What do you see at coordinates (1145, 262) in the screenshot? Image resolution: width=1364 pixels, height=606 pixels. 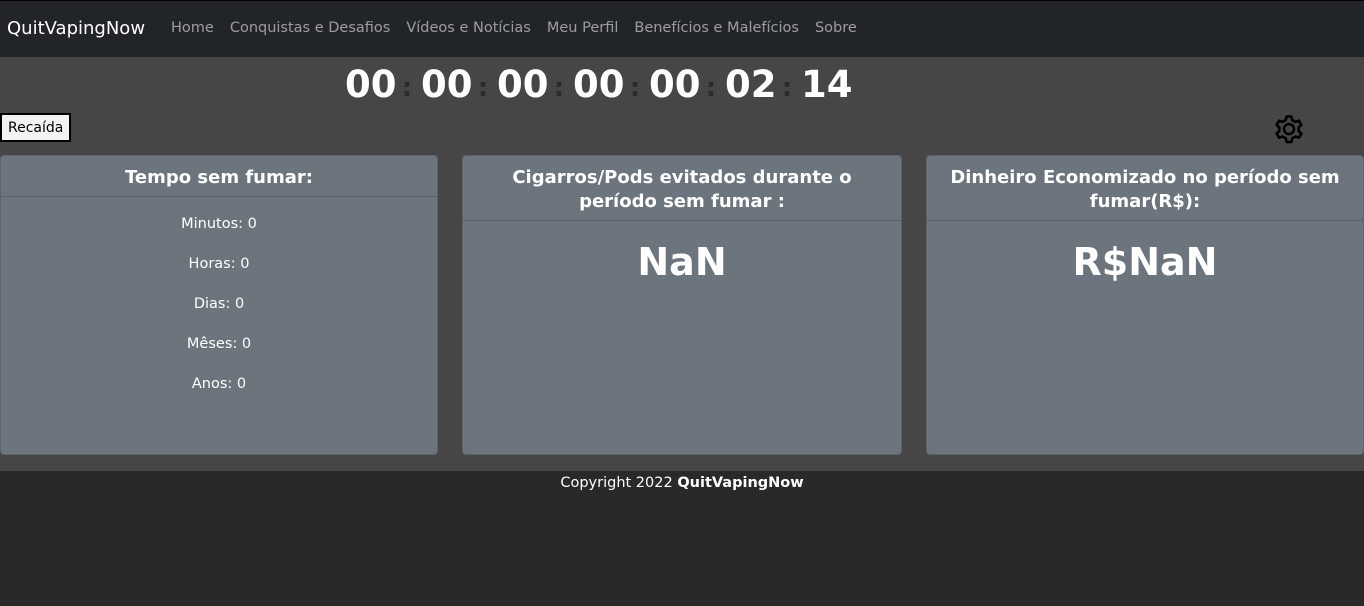 I see `money-saved-value: R$NaN` at bounding box center [1145, 262].